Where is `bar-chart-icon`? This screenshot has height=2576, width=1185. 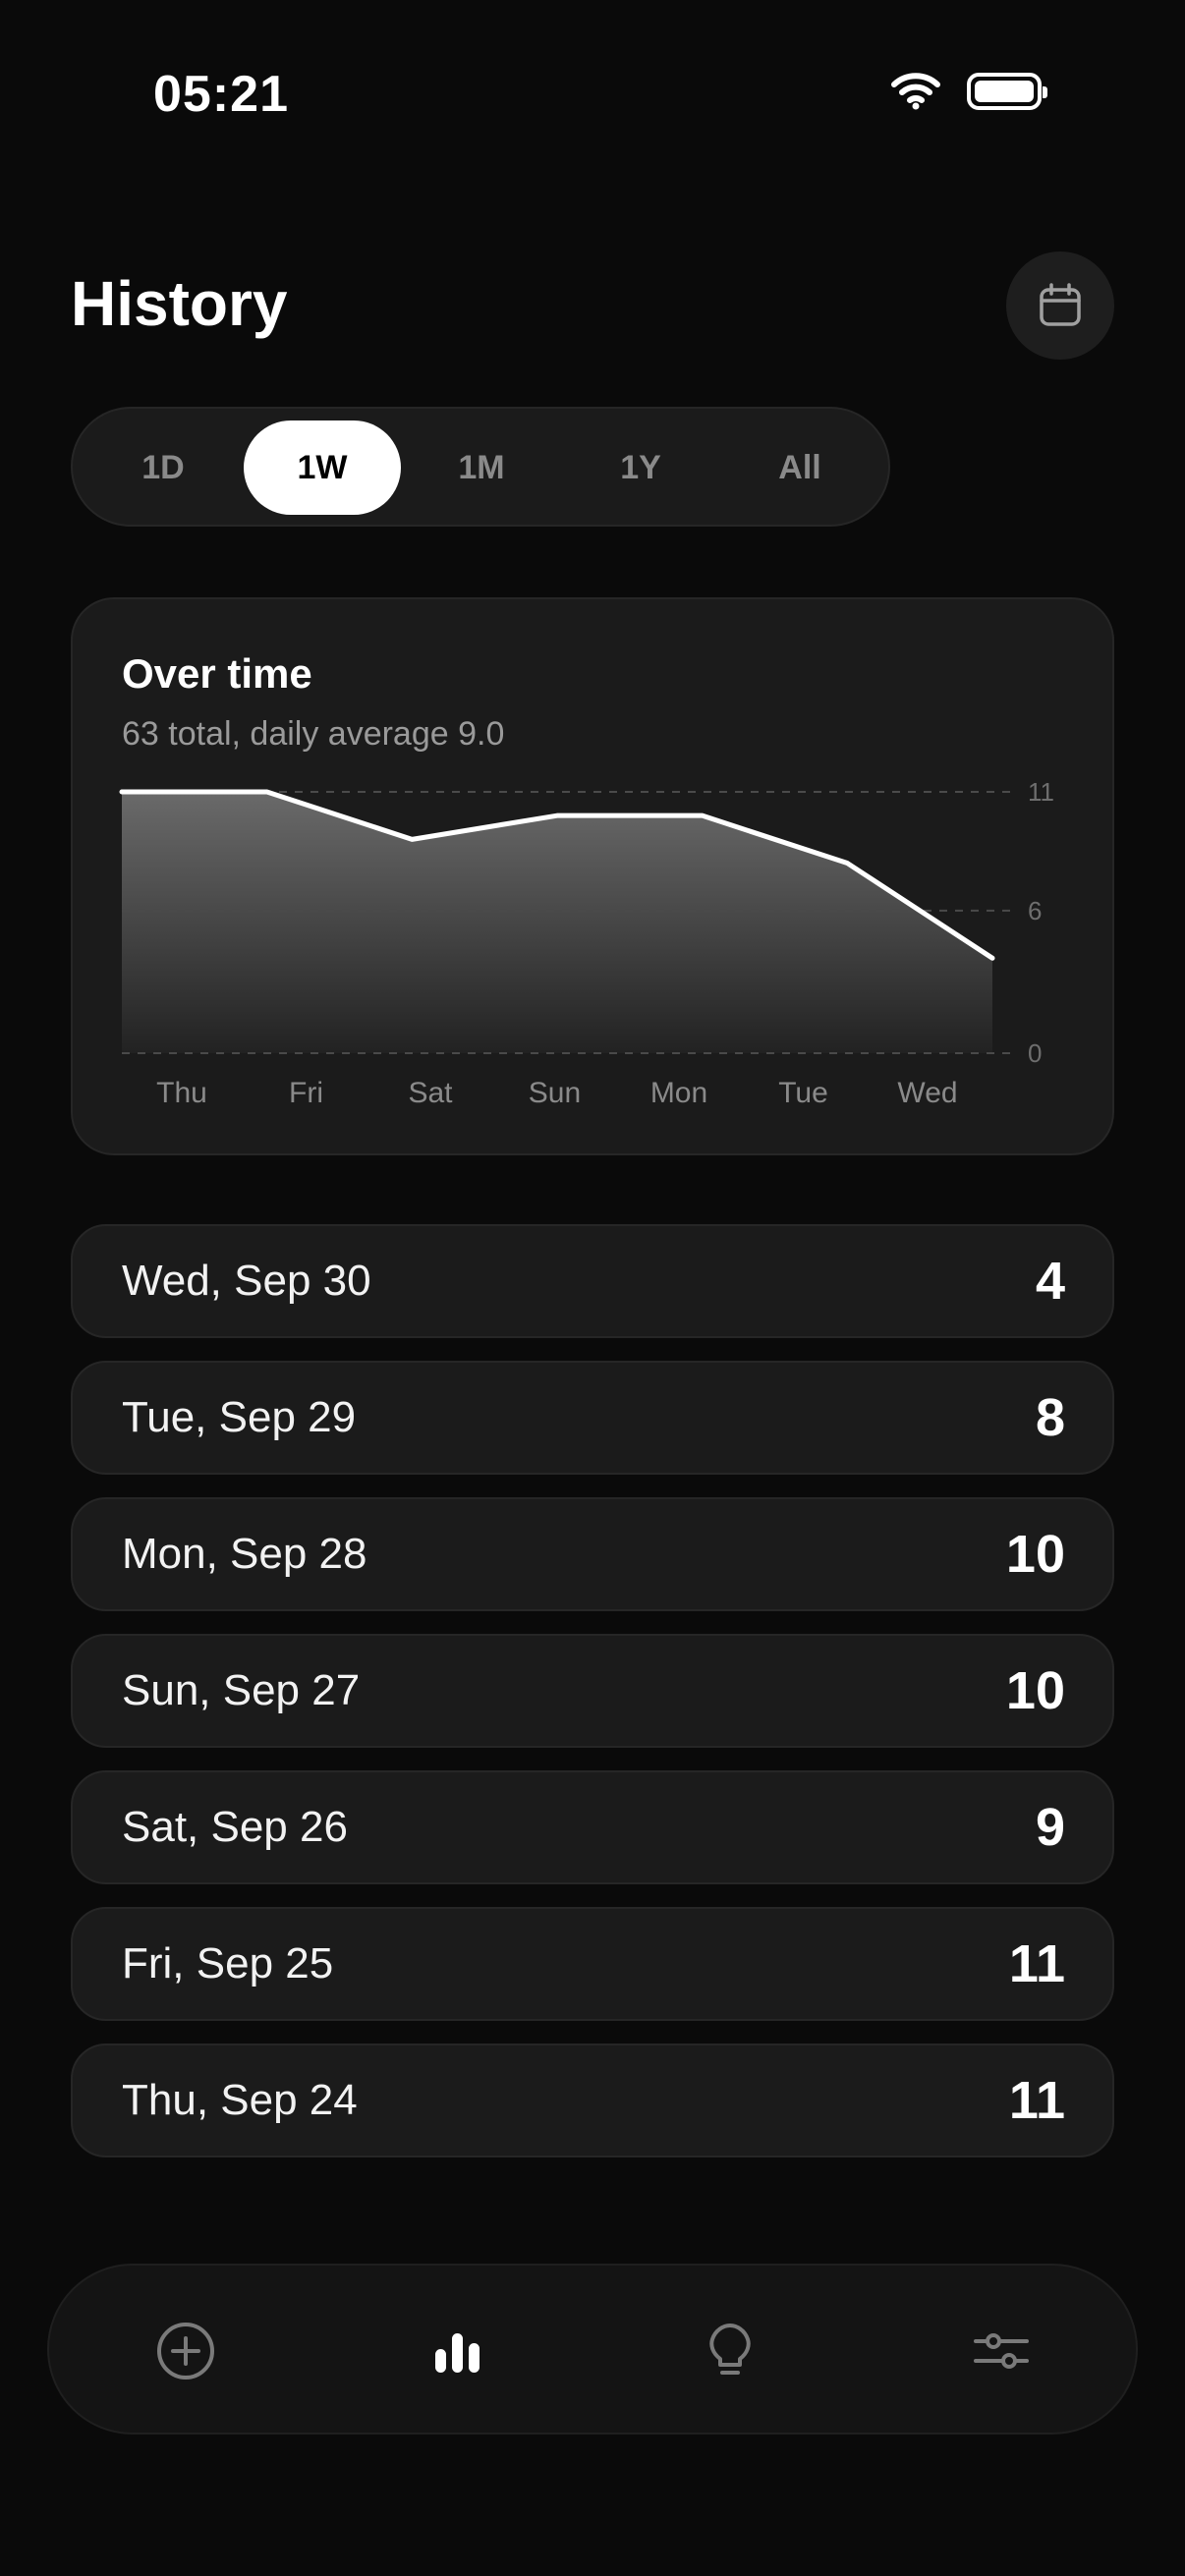
bar-chart-icon is located at coordinates (458, 2353).